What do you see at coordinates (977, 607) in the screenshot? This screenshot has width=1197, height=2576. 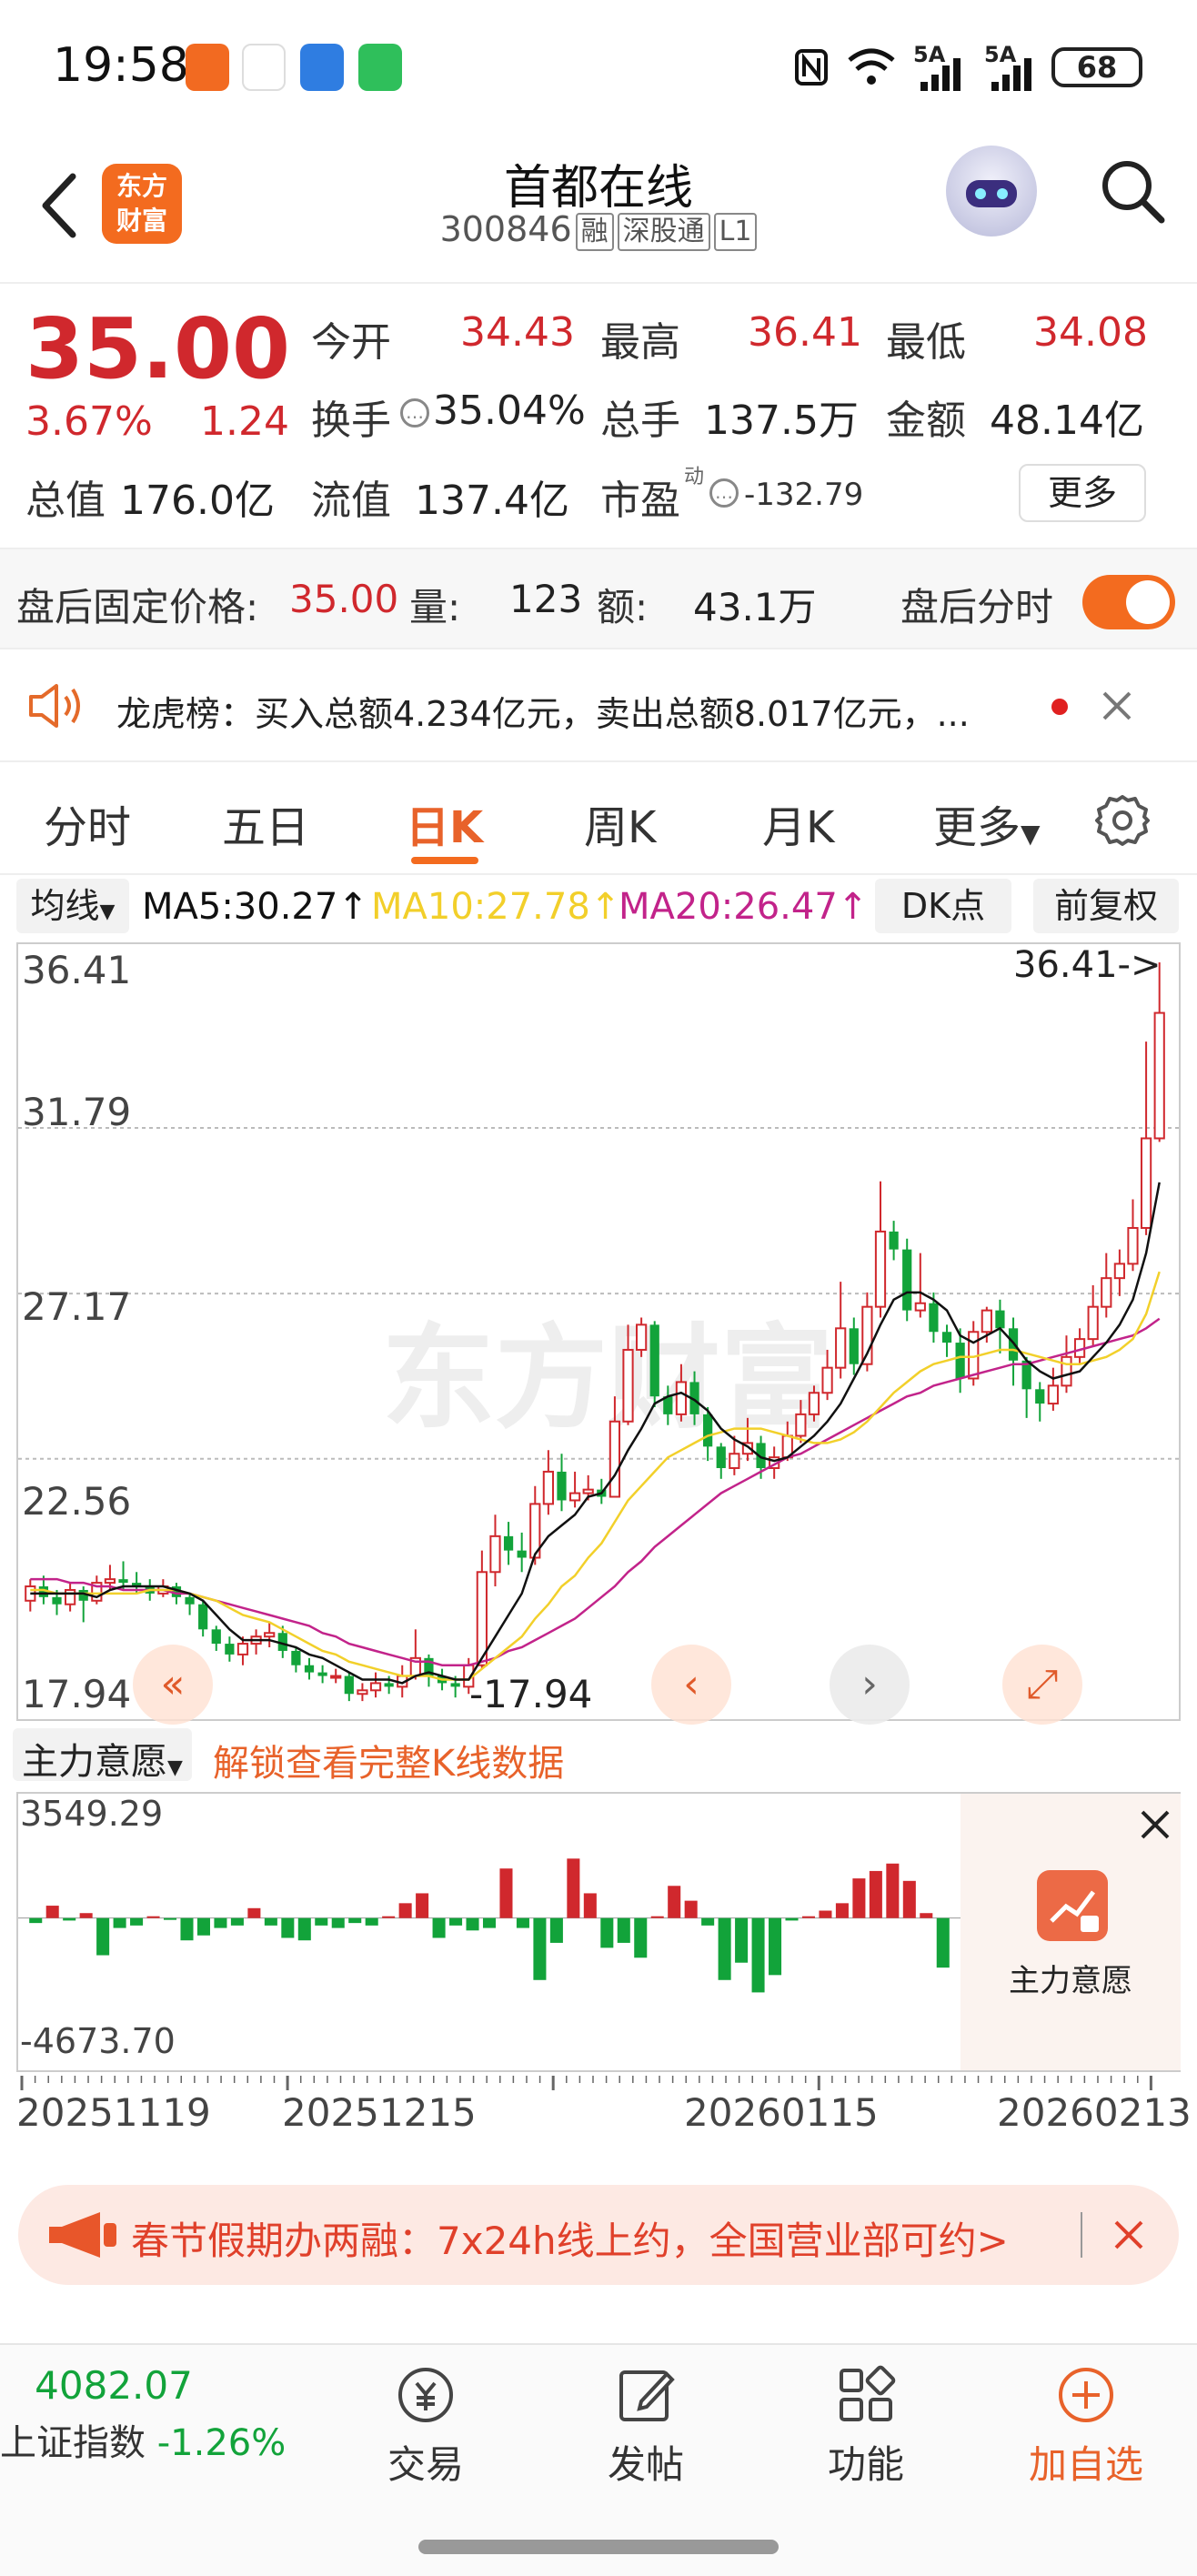 I see `after-hours-chart-label: 盘后分时` at bounding box center [977, 607].